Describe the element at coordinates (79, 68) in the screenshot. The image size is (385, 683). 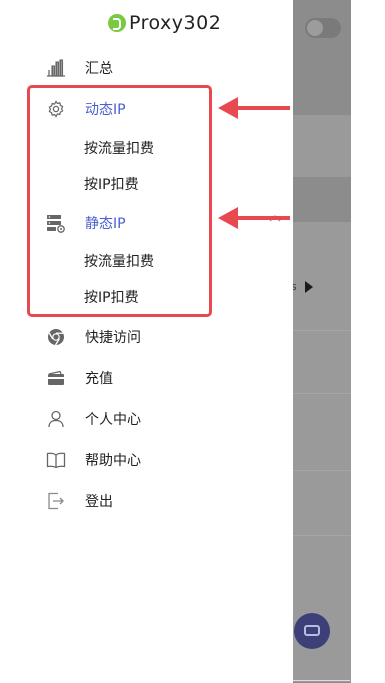
I see `menu-item-overview: 汇总` at that location.